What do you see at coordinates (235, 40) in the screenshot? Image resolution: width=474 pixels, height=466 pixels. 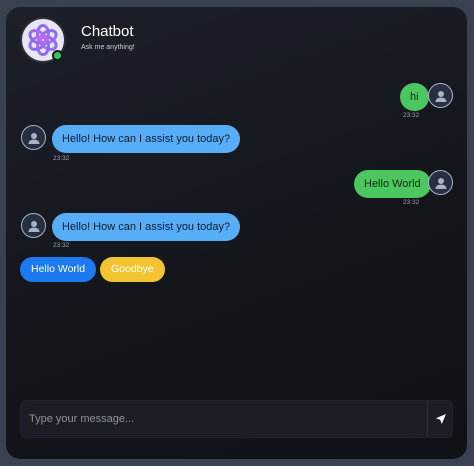 I see `chat-header: Chatbot Ask me anything!` at bounding box center [235, 40].